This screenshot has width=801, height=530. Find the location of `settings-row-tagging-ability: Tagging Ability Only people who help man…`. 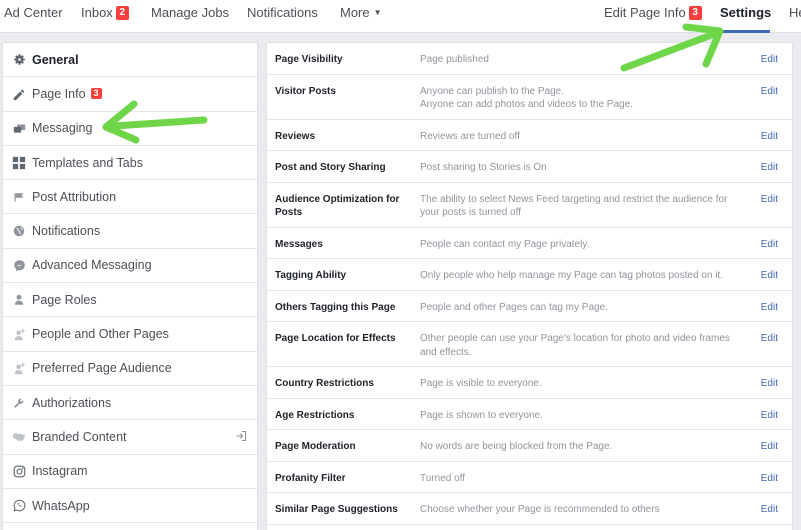

settings-row-tagging-ability: Tagging Ability Only people who help man… is located at coordinates (529, 275).